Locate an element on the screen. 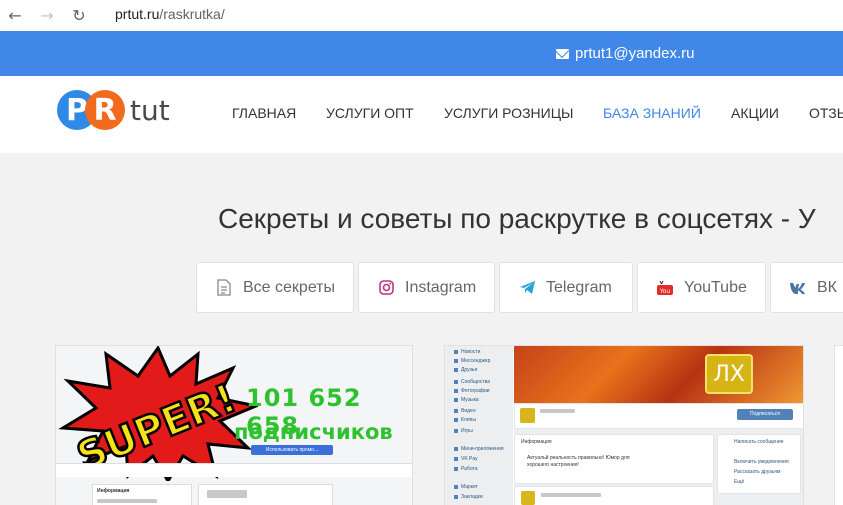 This screenshot has width=843, height=505. vk-side-item: Видео is located at coordinates (465, 411).